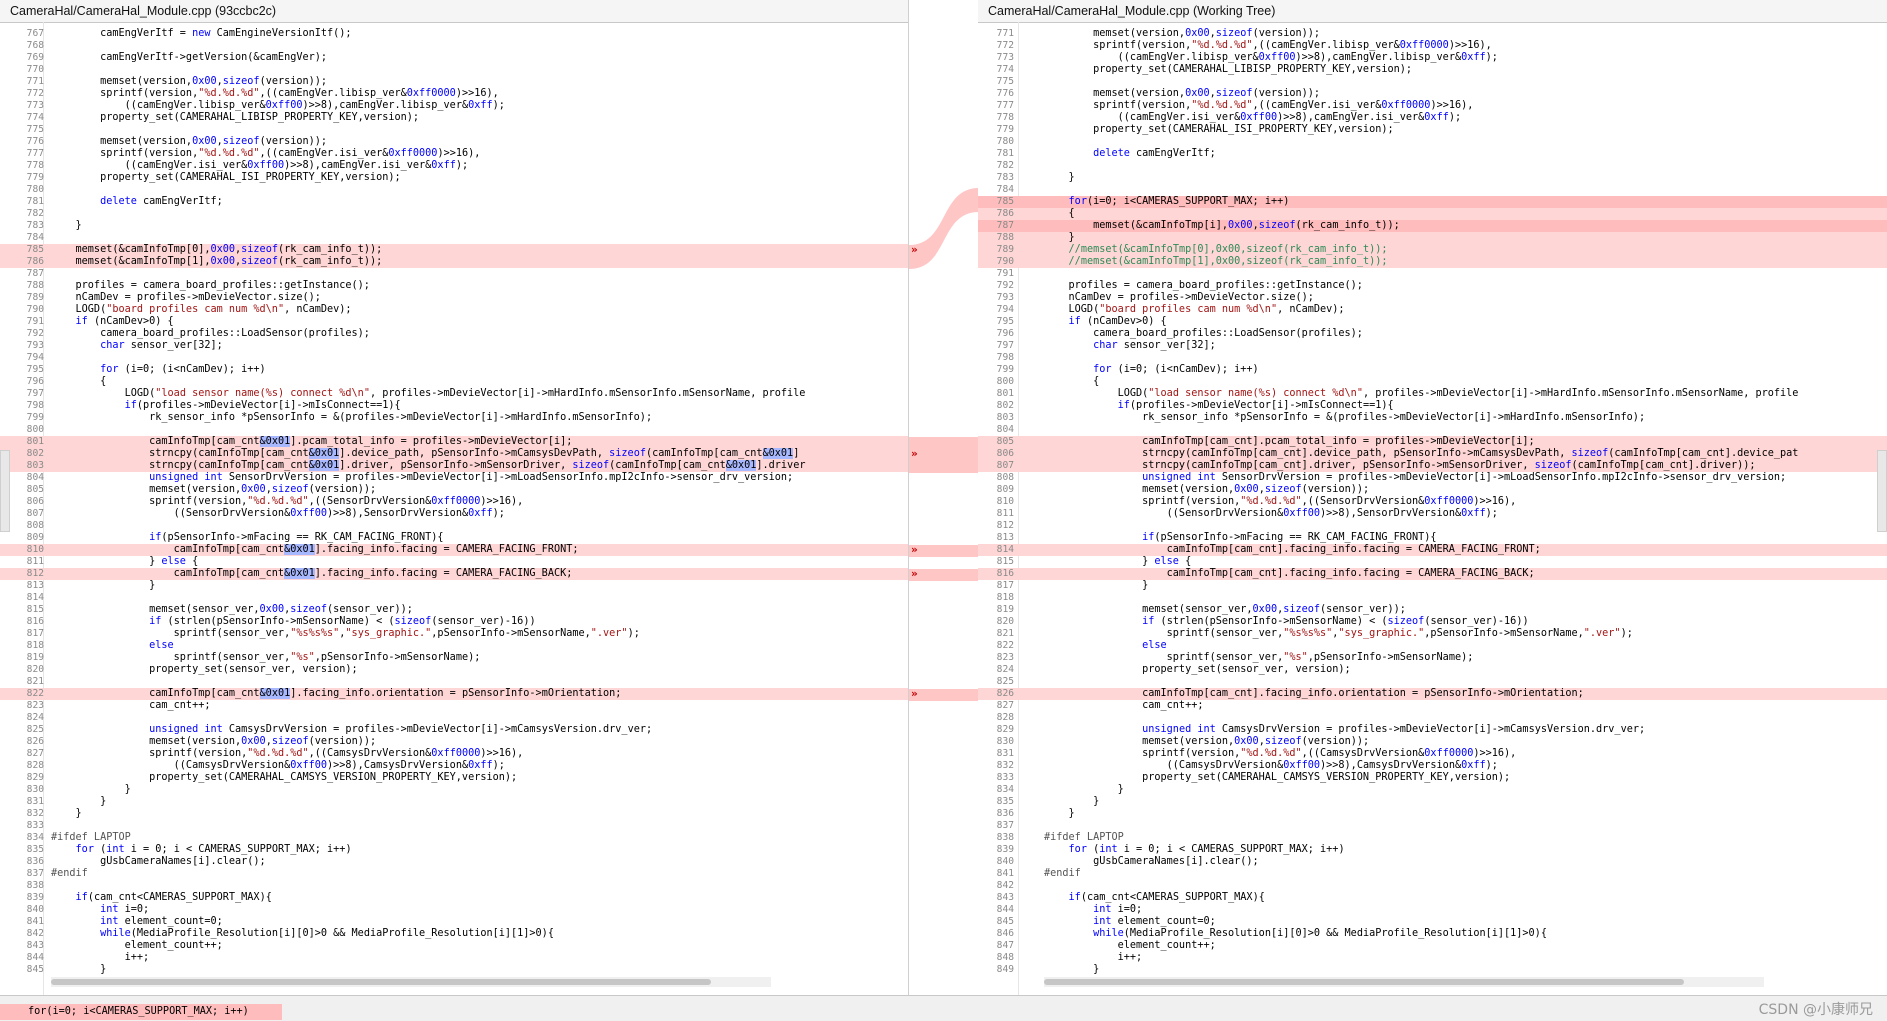  What do you see at coordinates (454, 814) in the screenshot?
I see `code-line: 832 }` at bounding box center [454, 814].